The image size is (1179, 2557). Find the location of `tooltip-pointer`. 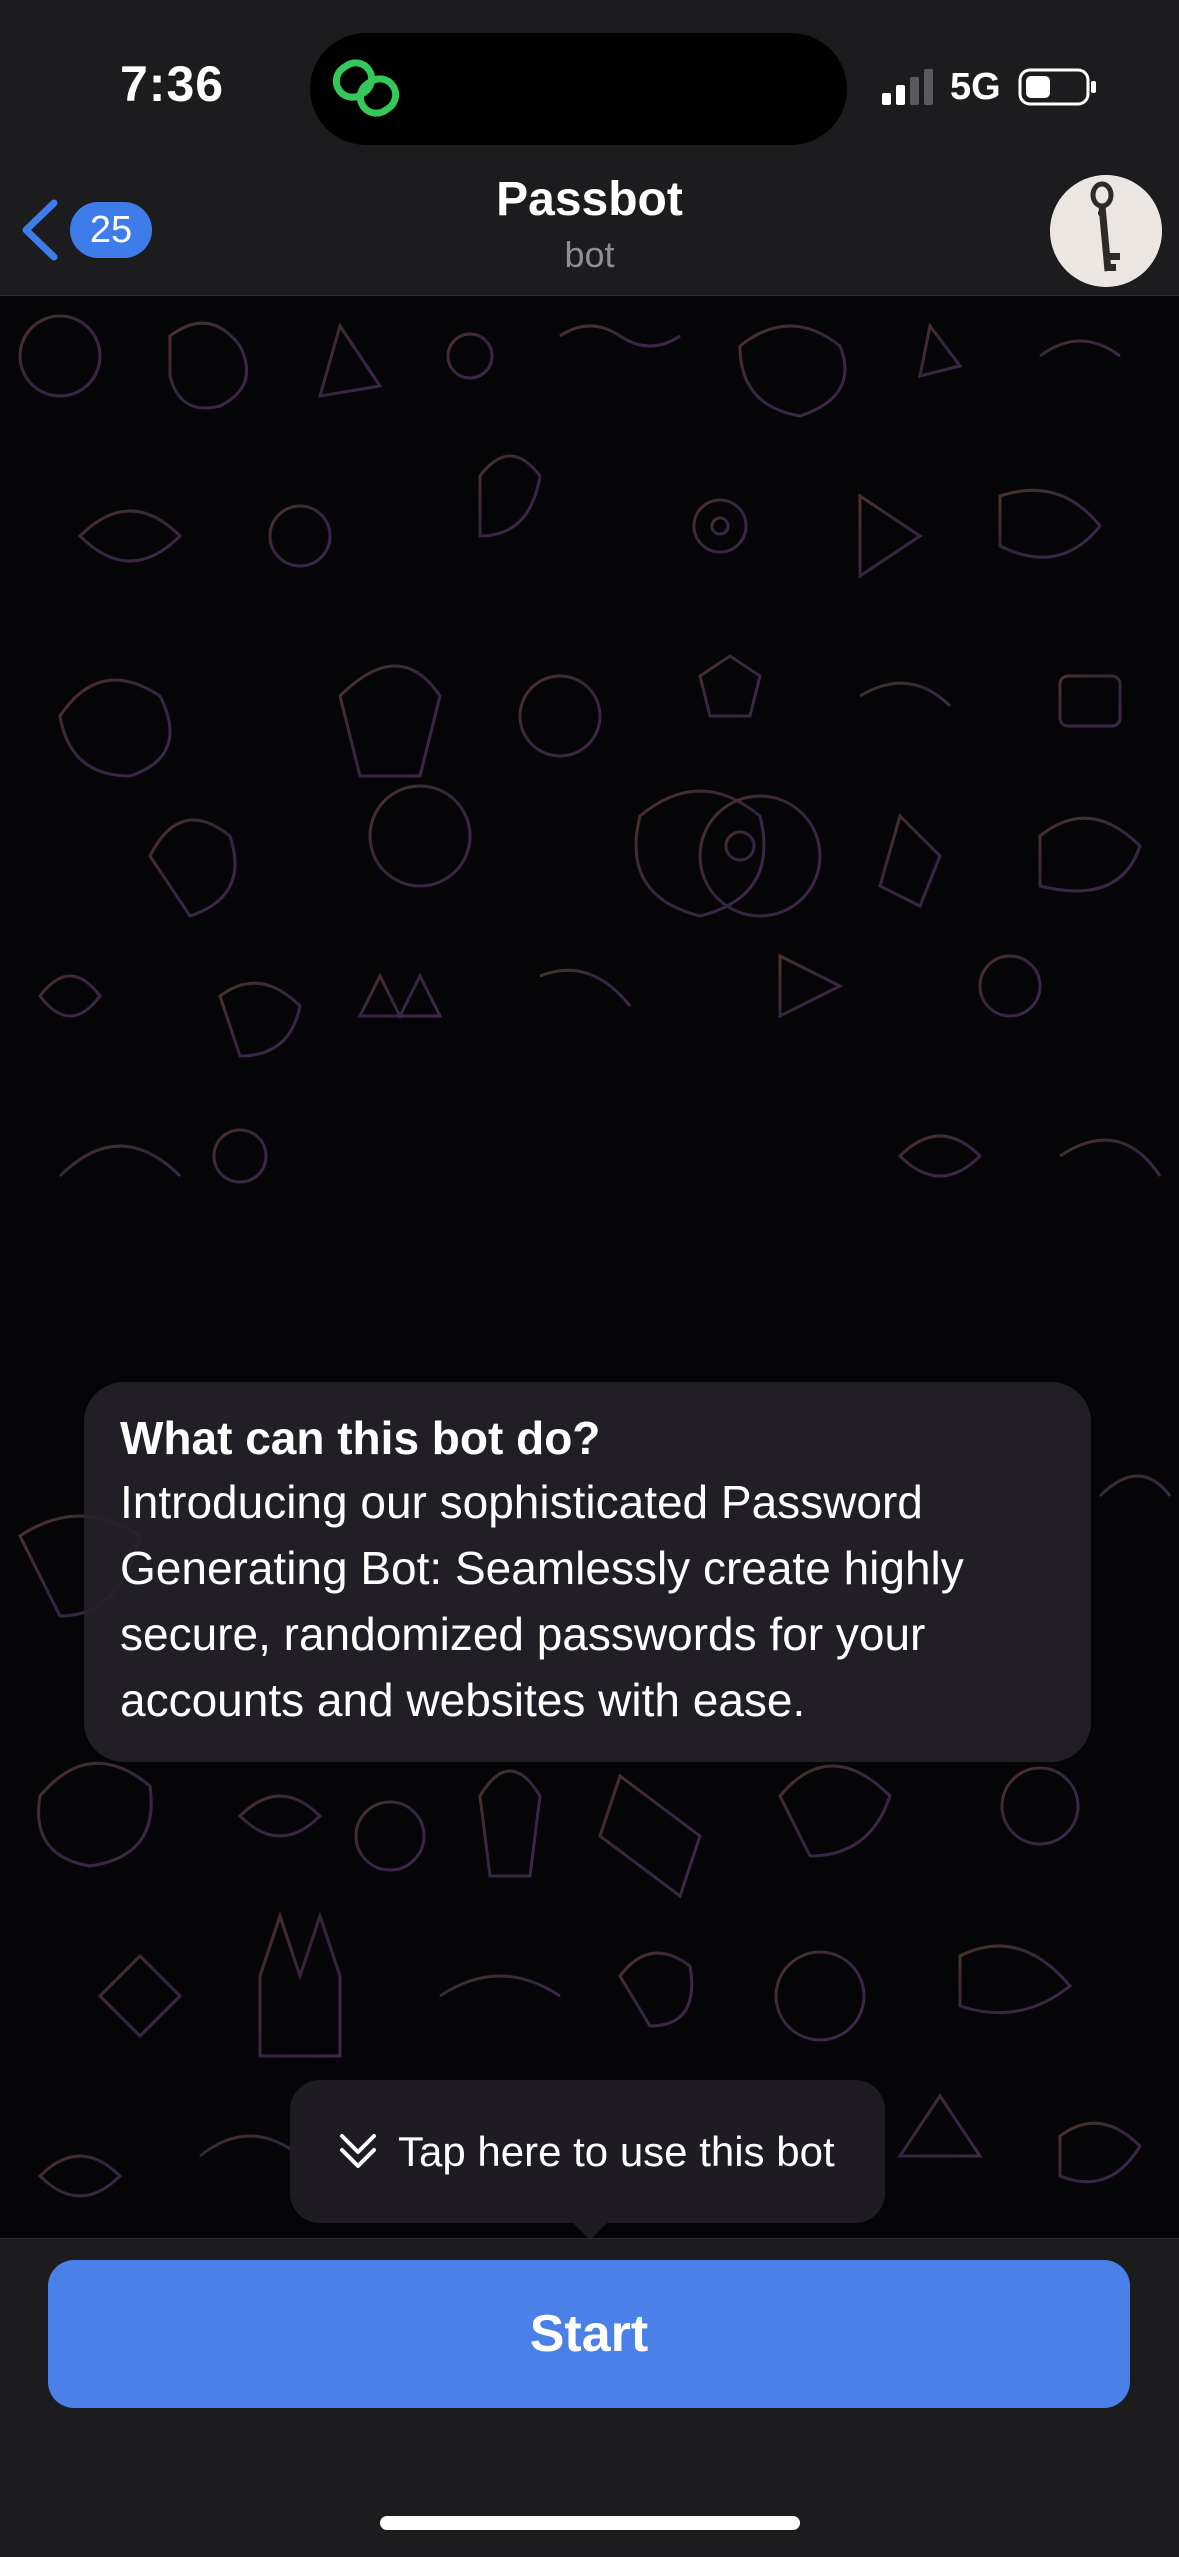

tooltip-pointer is located at coordinates (590, 2229).